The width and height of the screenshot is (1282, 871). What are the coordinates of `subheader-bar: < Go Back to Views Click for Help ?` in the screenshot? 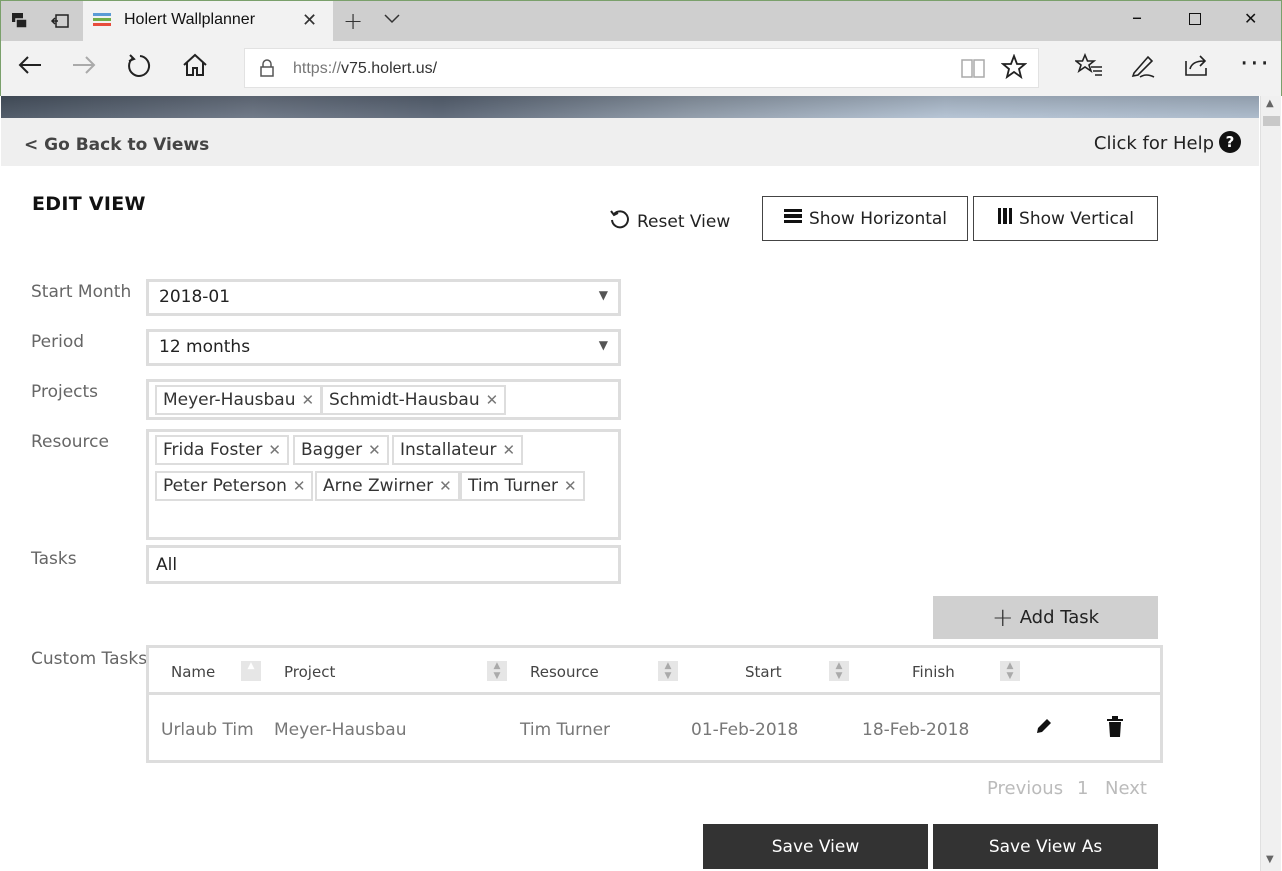 It's located at (630, 142).